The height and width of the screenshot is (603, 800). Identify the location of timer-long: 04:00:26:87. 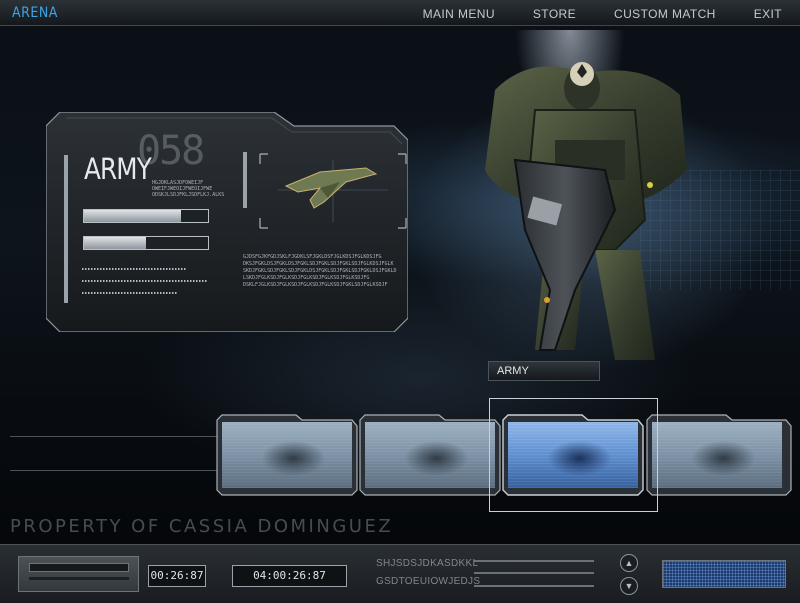
(289, 576).